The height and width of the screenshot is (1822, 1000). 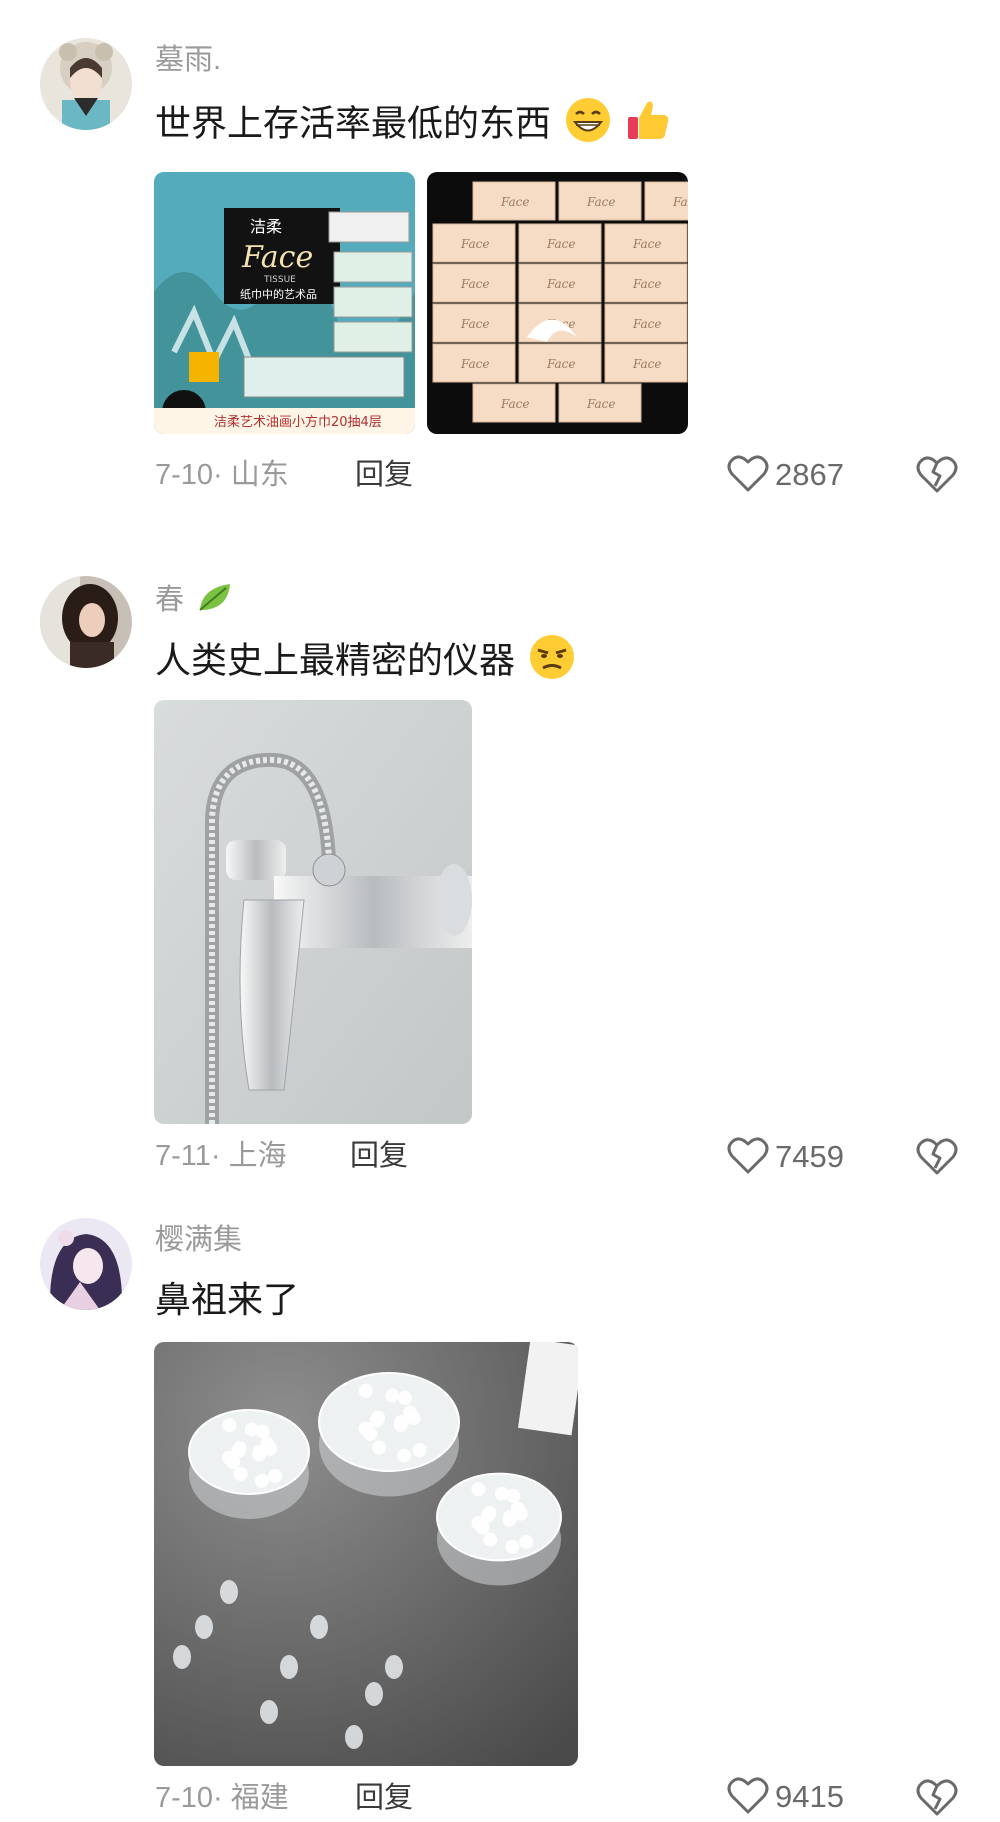 I want to click on like-count: 9415, so click(x=809, y=1796).